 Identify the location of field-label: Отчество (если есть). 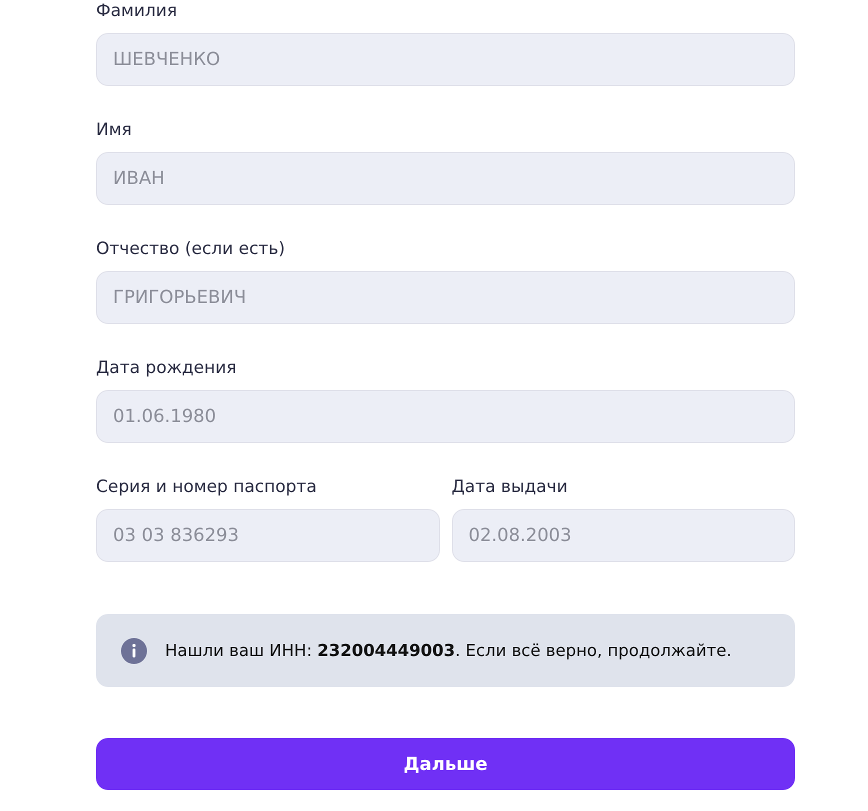
(190, 249).